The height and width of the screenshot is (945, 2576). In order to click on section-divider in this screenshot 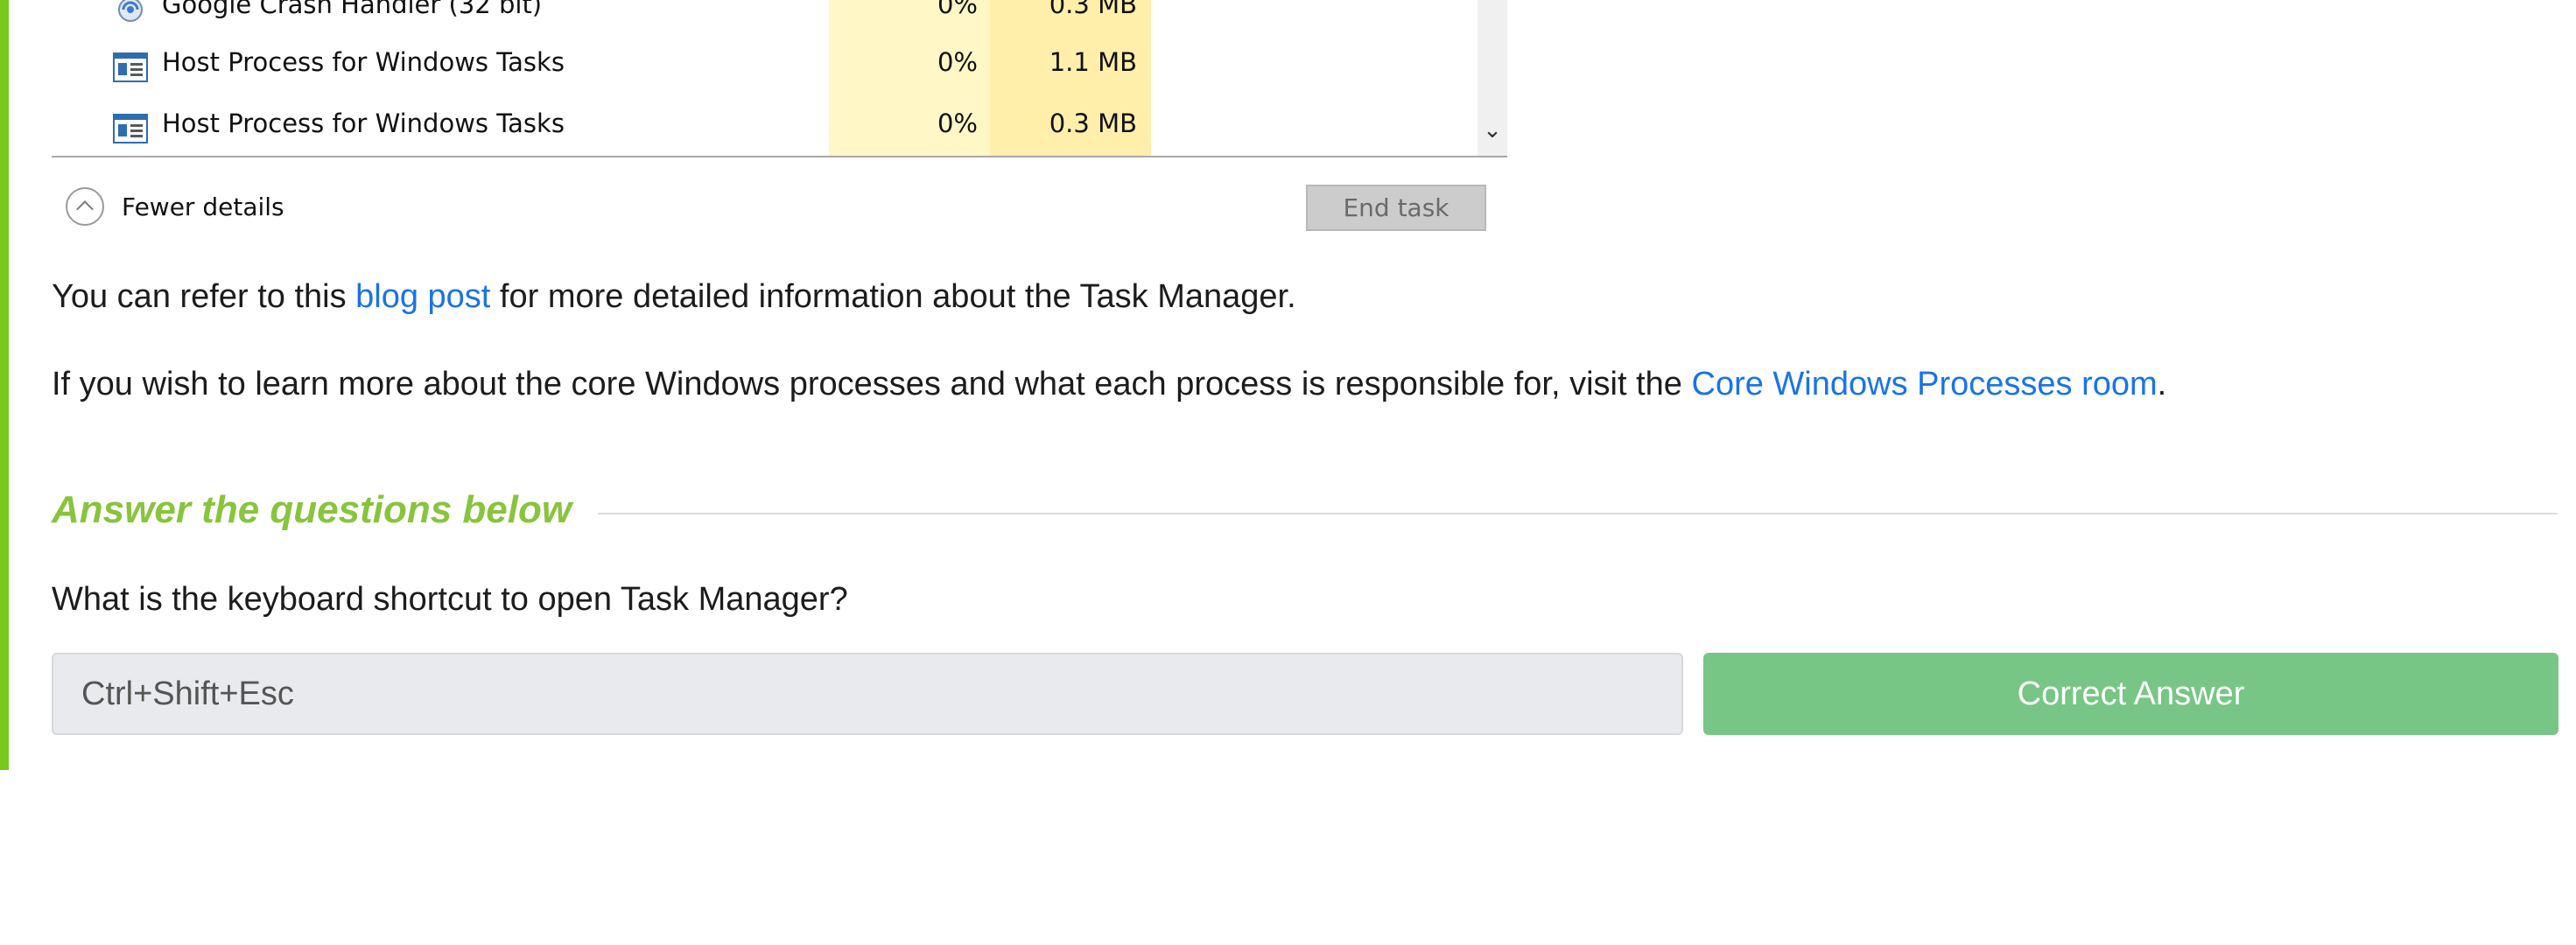, I will do `click(1578, 513)`.